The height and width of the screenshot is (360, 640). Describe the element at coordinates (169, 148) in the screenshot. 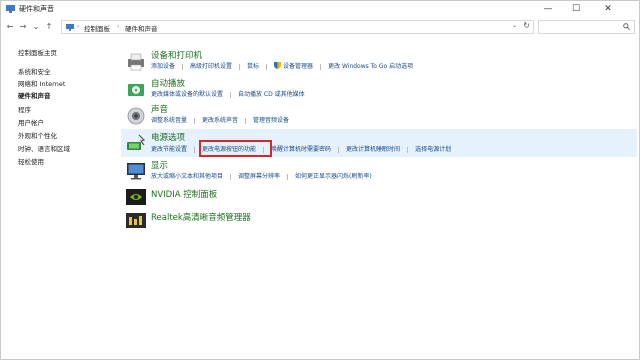

I see `change-power-saving-link: 更改节能设置` at that location.